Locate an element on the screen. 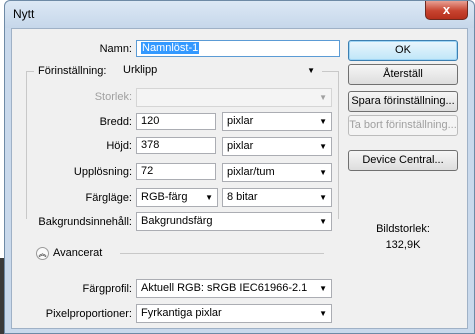 Image resolution: width=475 pixels, height=334 pixels. width-value: 120 is located at coordinates (150, 121).